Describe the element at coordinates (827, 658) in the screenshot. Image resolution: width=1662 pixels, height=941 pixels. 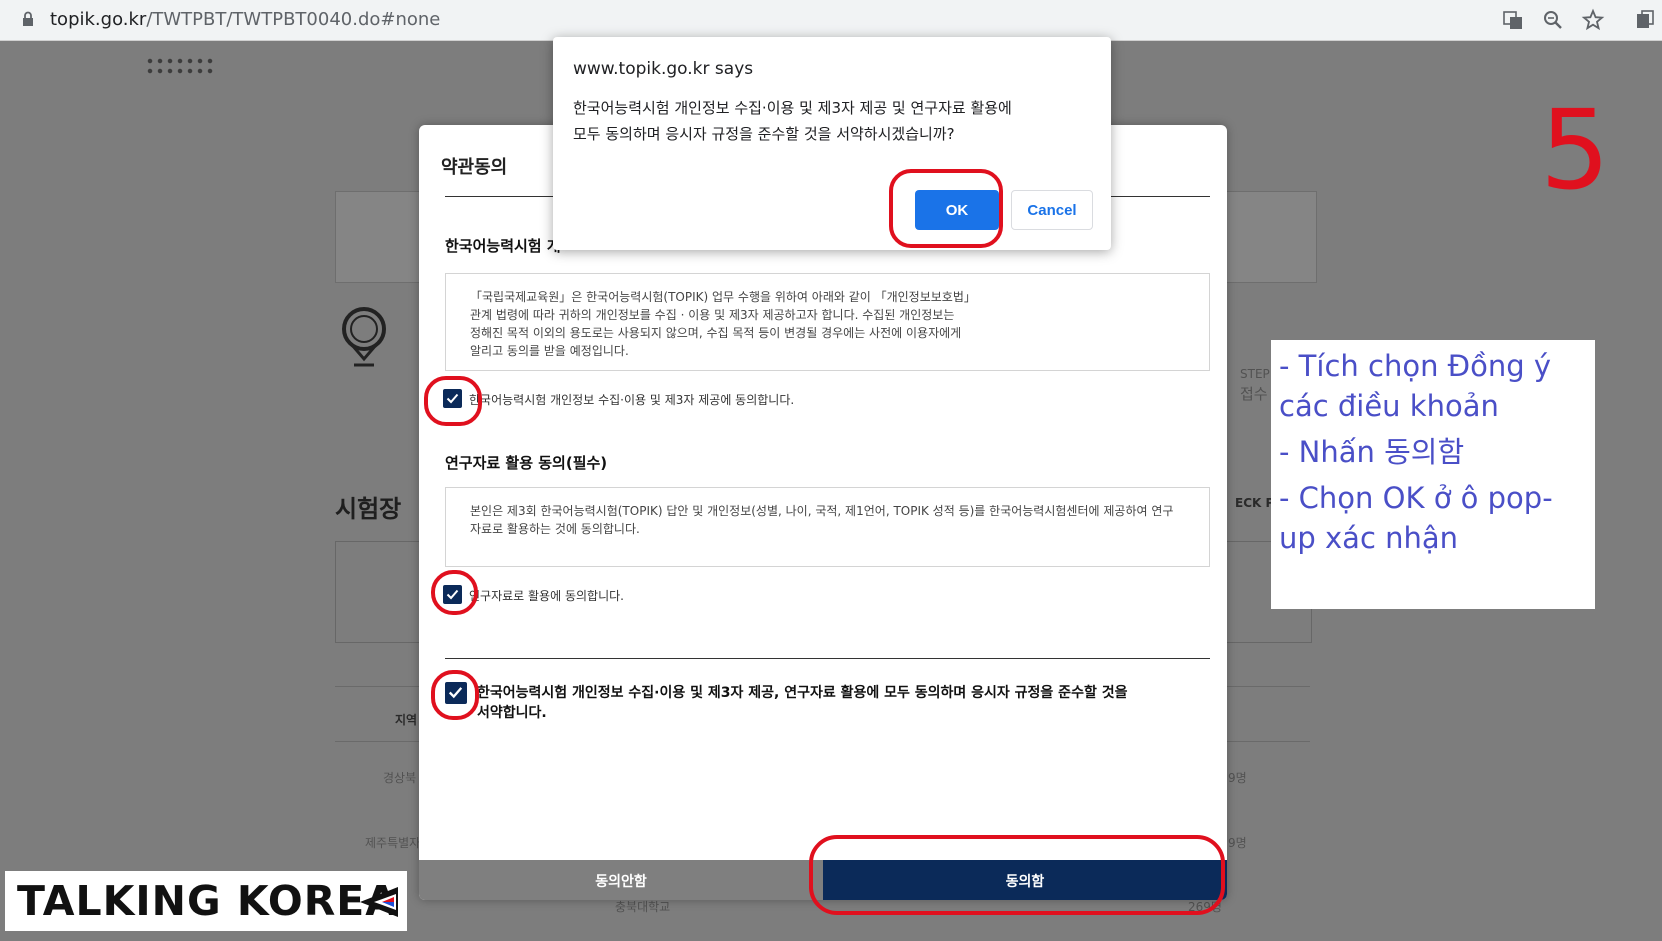
I see `divider` at that location.